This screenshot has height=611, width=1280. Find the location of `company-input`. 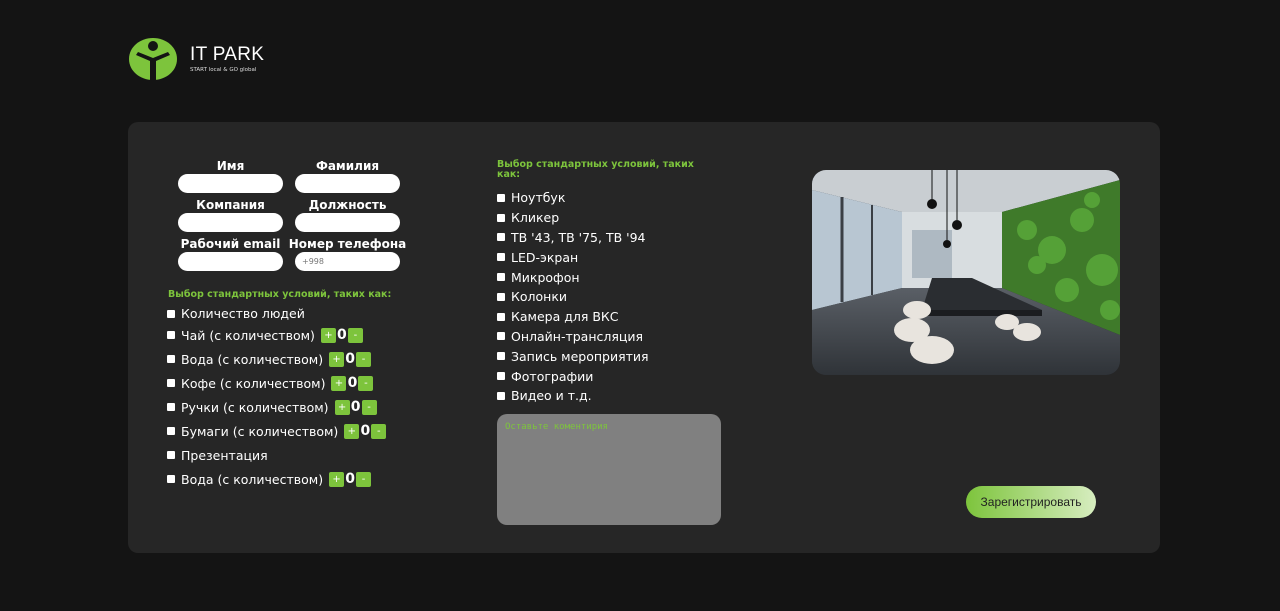

company-input is located at coordinates (230, 222).